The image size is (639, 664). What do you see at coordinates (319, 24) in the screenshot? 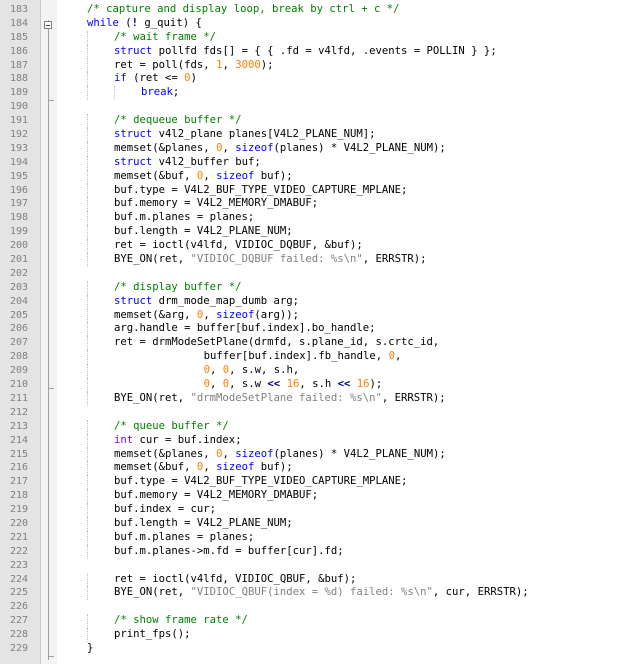
I see `code-line: 184 while (! g_quit) {` at bounding box center [319, 24].